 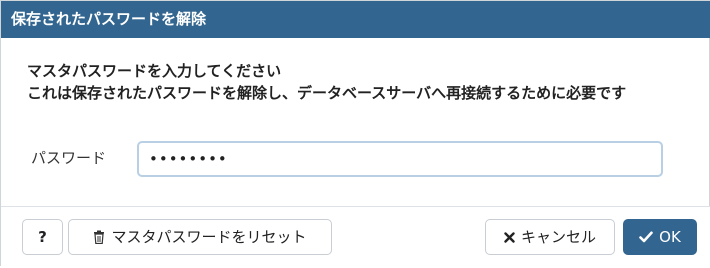 What do you see at coordinates (209, 237) in the screenshot?
I see `reset-label: マスタパスワードをリセット` at bounding box center [209, 237].